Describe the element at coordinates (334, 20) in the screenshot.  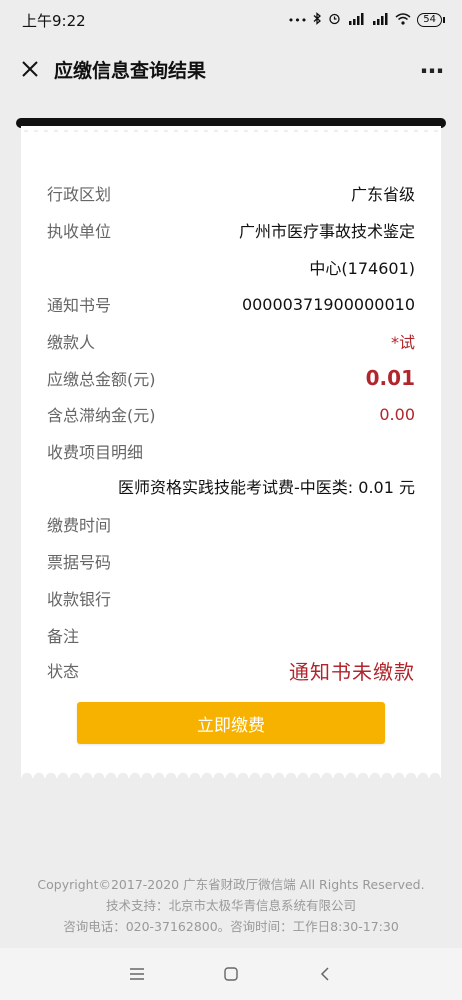
I see `alarm-icon` at that location.